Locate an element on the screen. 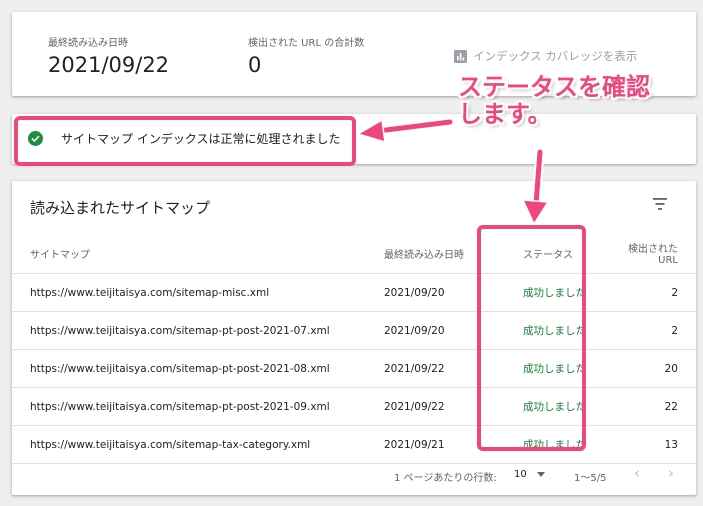 This screenshot has height=506, width=703. cell-urls: 13 is located at coordinates (660, 444).